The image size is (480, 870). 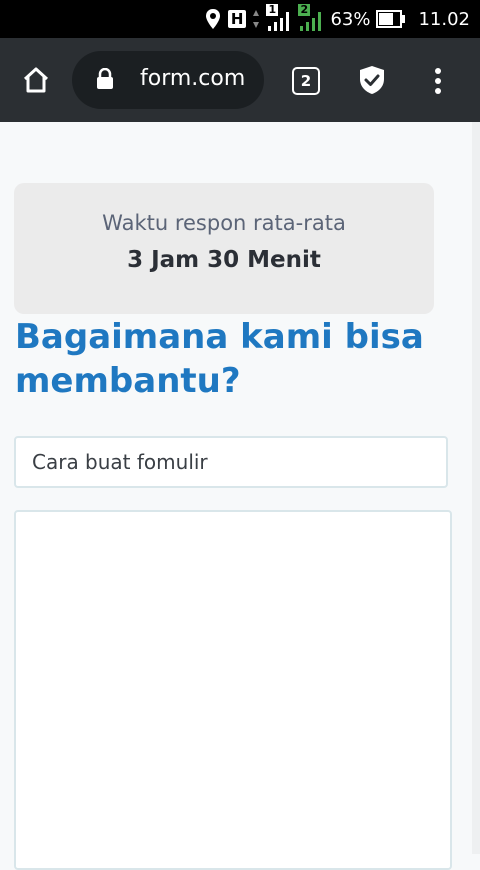 I want to click on response-time-label: Waktu respon rata-rata, so click(x=224, y=223).